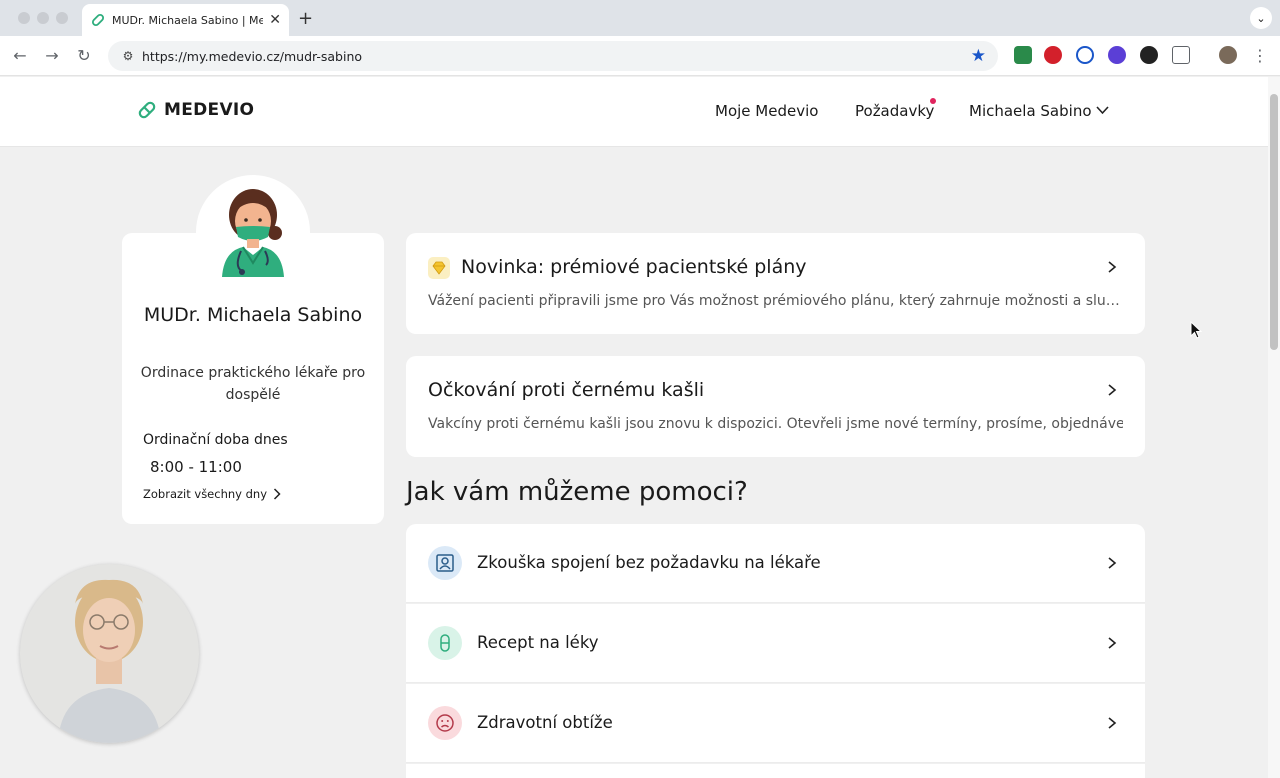 Image resolution: width=1280 pixels, height=778 pixels. I want to click on service-label: Recept na léky, so click(538, 642).